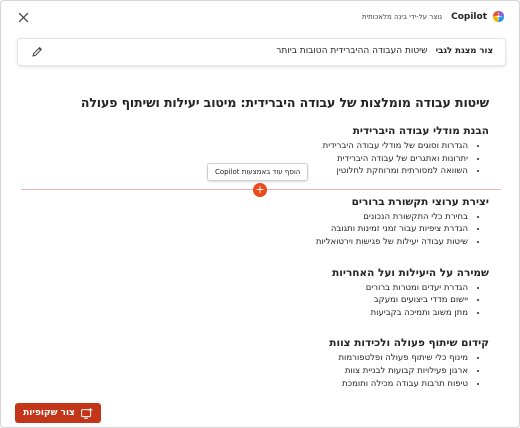 The image size is (520, 428). What do you see at coordinates (87, 413) in the screenshot?
I see `slides-add-icon` at bounding box center [87, 413].